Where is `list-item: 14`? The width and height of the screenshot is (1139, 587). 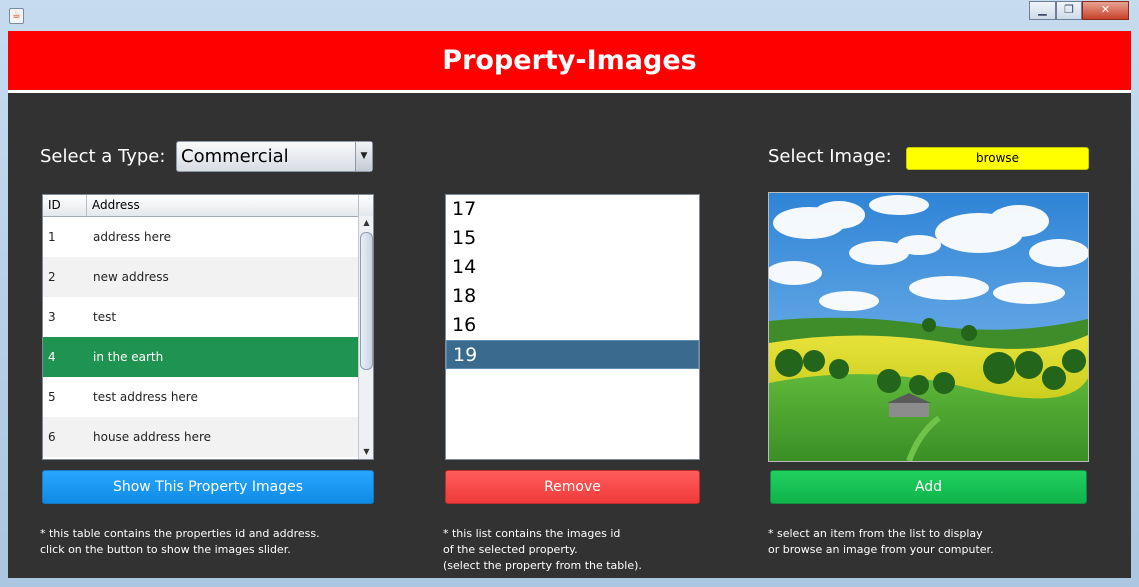
list-item: 14 is located at coordinates (572, 267).